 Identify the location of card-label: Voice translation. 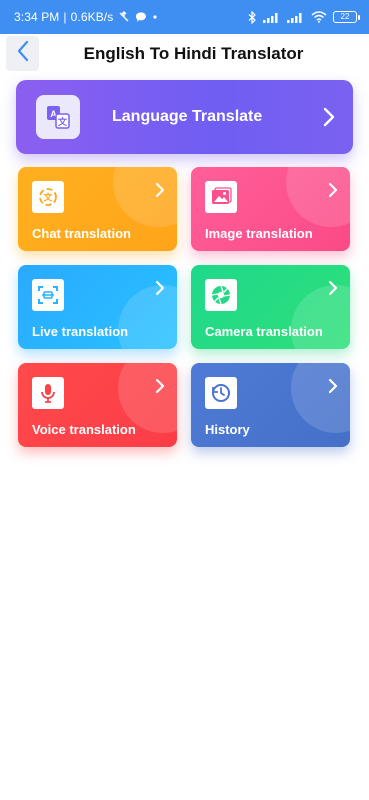
(84, 429).